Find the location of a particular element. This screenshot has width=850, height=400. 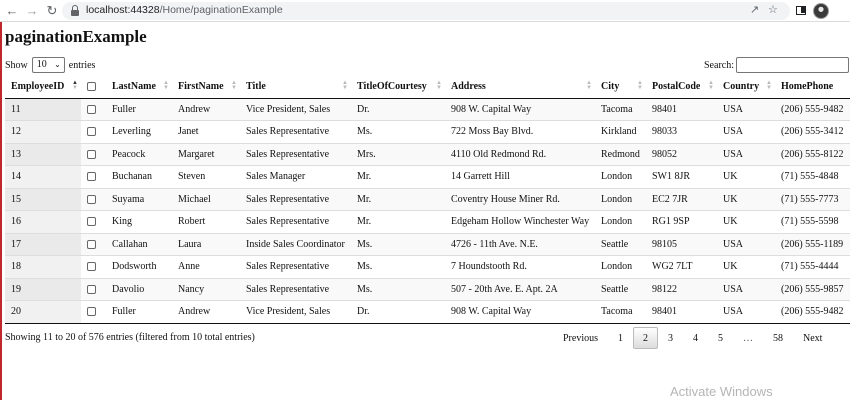

table-cell: Callahan is located at coordinates (139, 244).